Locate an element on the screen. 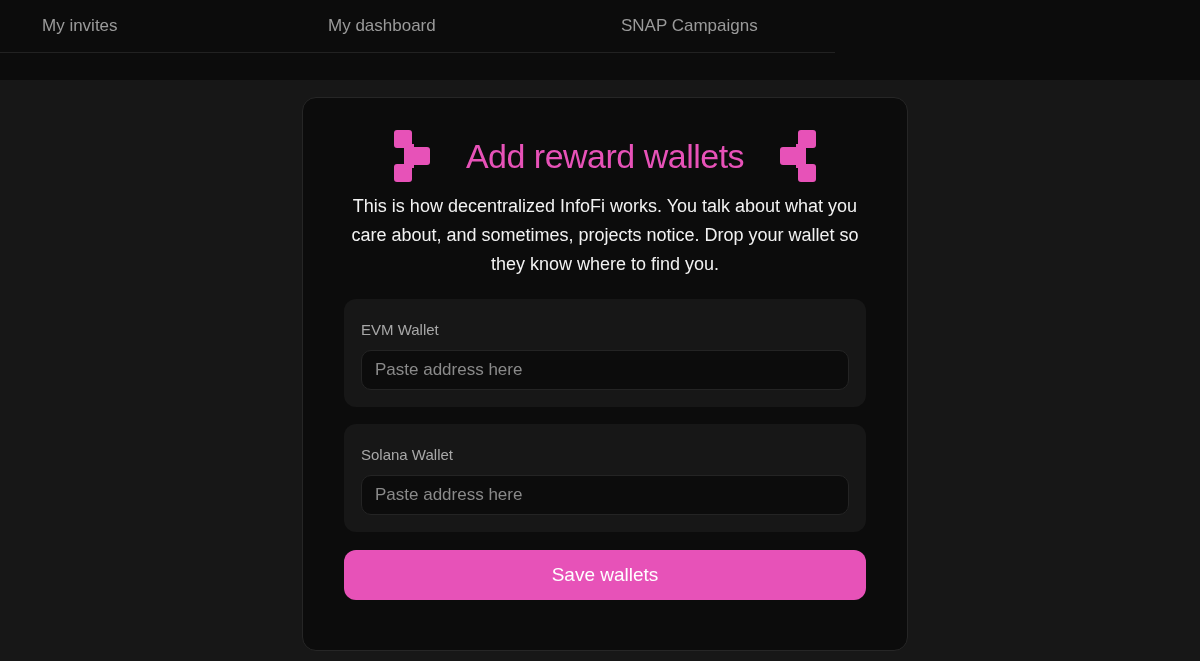 Image resolution: width=1200 pixels, height=661 pixels. nav-tab: My invites is located at coordinates (143, 26).